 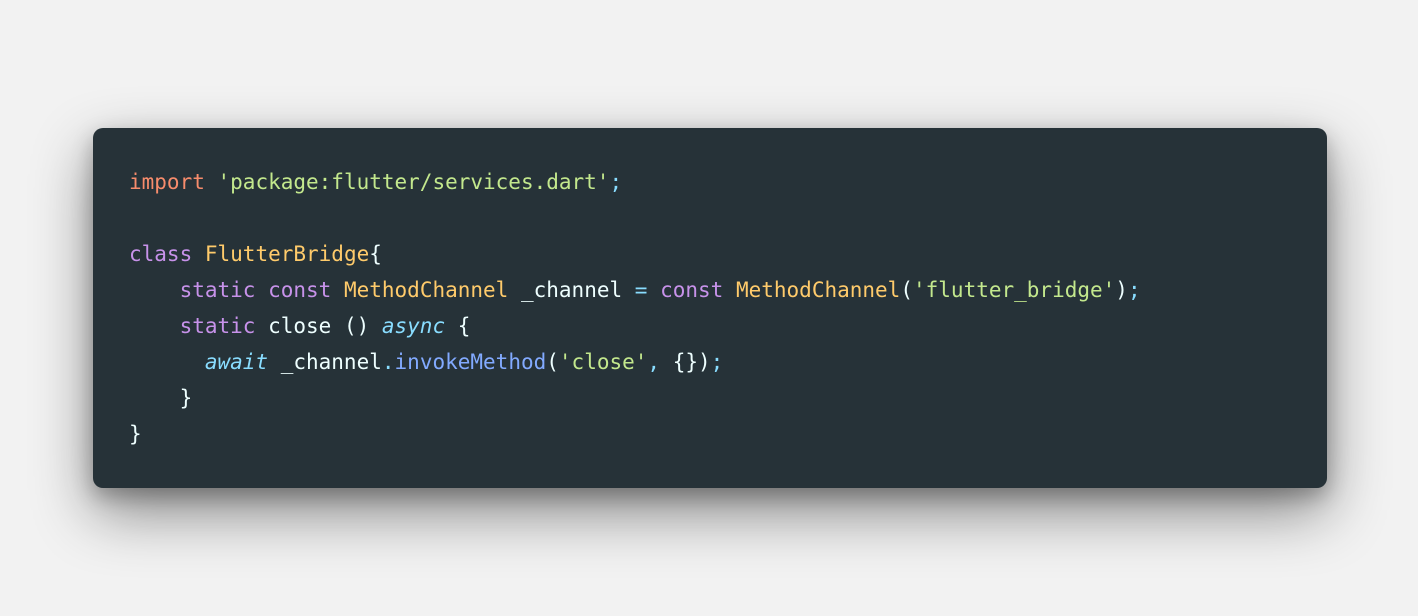 I want to click on code-token-punct: ,, so click(x=660, y=362).